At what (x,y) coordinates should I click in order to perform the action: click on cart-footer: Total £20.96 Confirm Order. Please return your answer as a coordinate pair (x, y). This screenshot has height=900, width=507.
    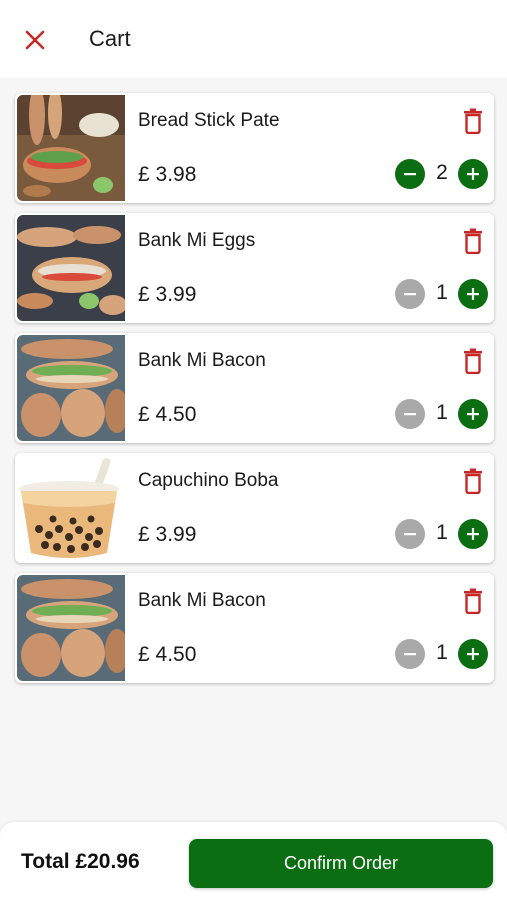
    Looking at the image, I should click on (253, 861).